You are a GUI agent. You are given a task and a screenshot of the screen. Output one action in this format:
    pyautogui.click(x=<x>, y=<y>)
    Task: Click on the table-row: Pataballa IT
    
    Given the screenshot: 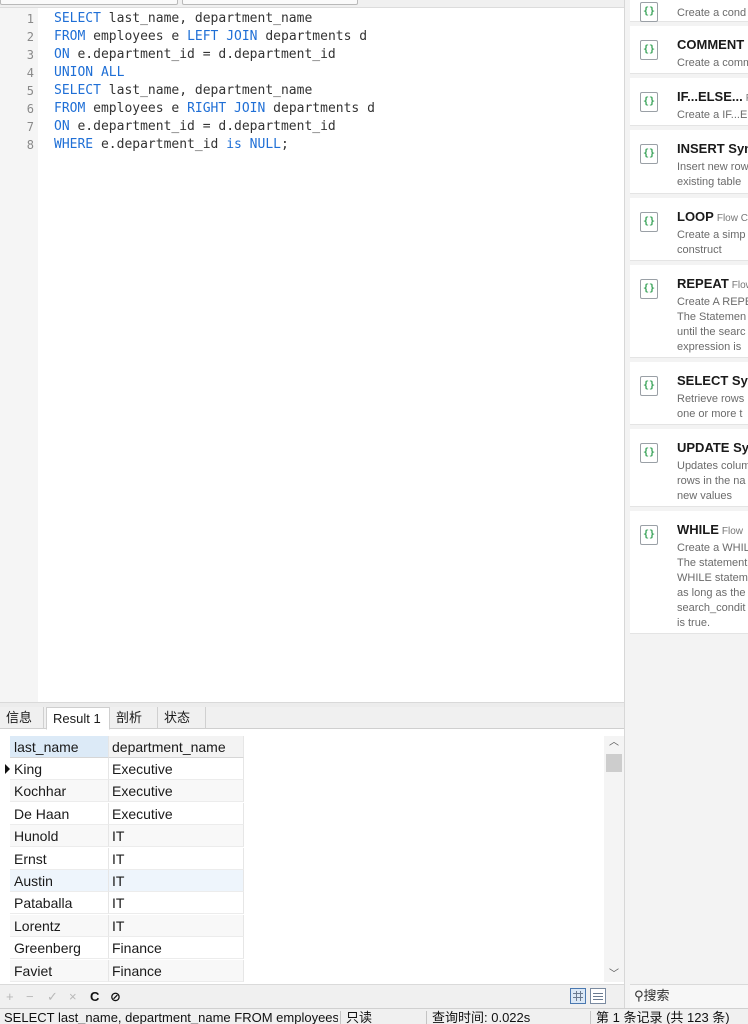 What is the action you would take?
    pyautogui.click(x=122, y=903)
    